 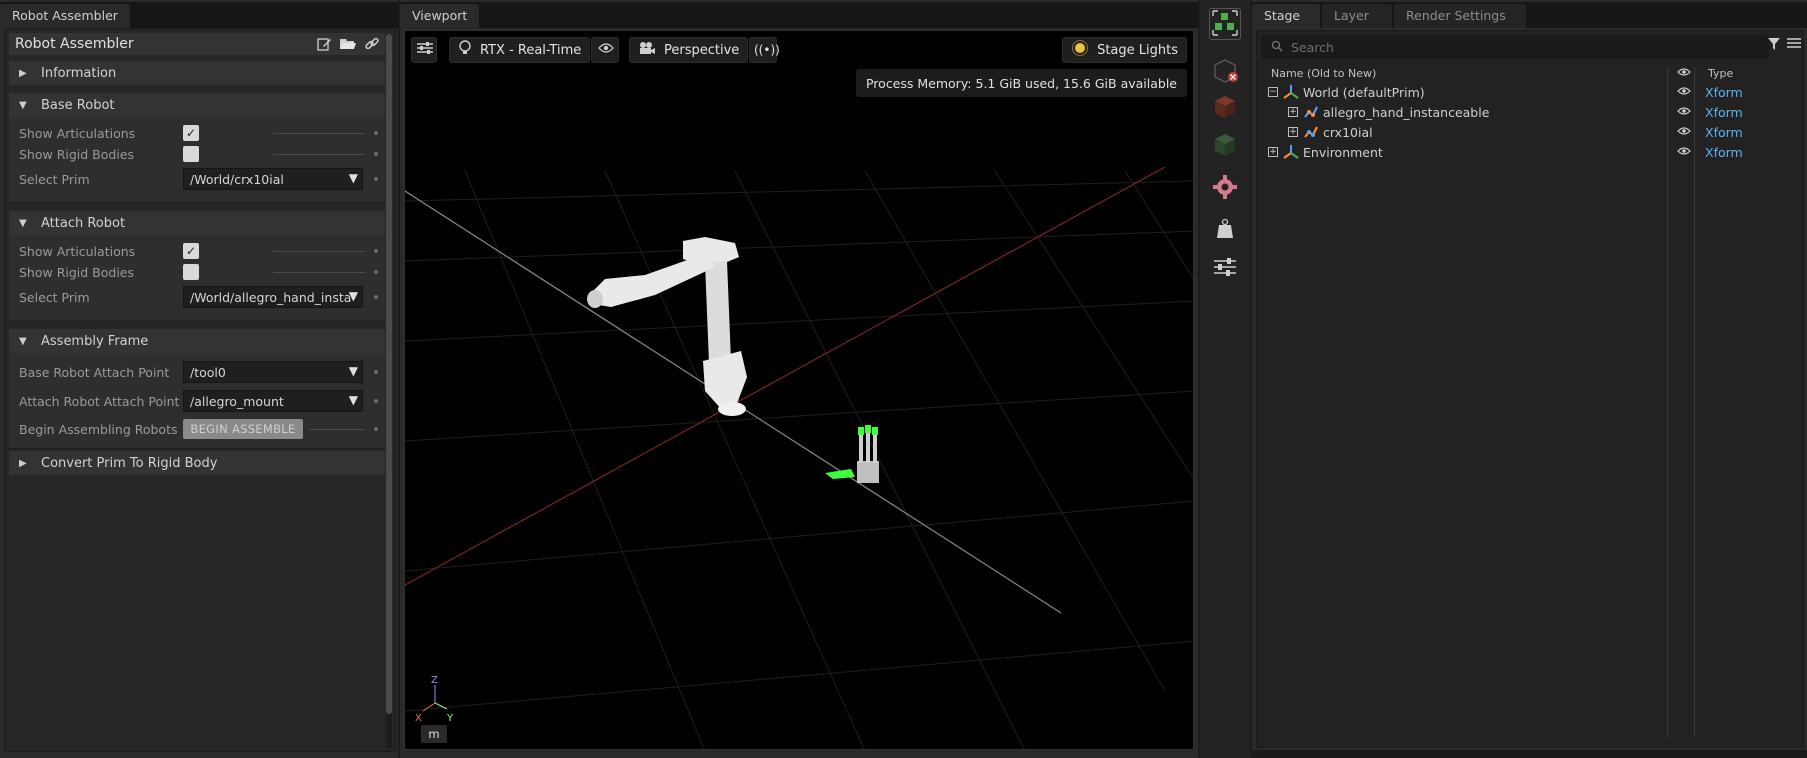 I want to click on broadcast-button: ((•)), so click(x=764, y=50).